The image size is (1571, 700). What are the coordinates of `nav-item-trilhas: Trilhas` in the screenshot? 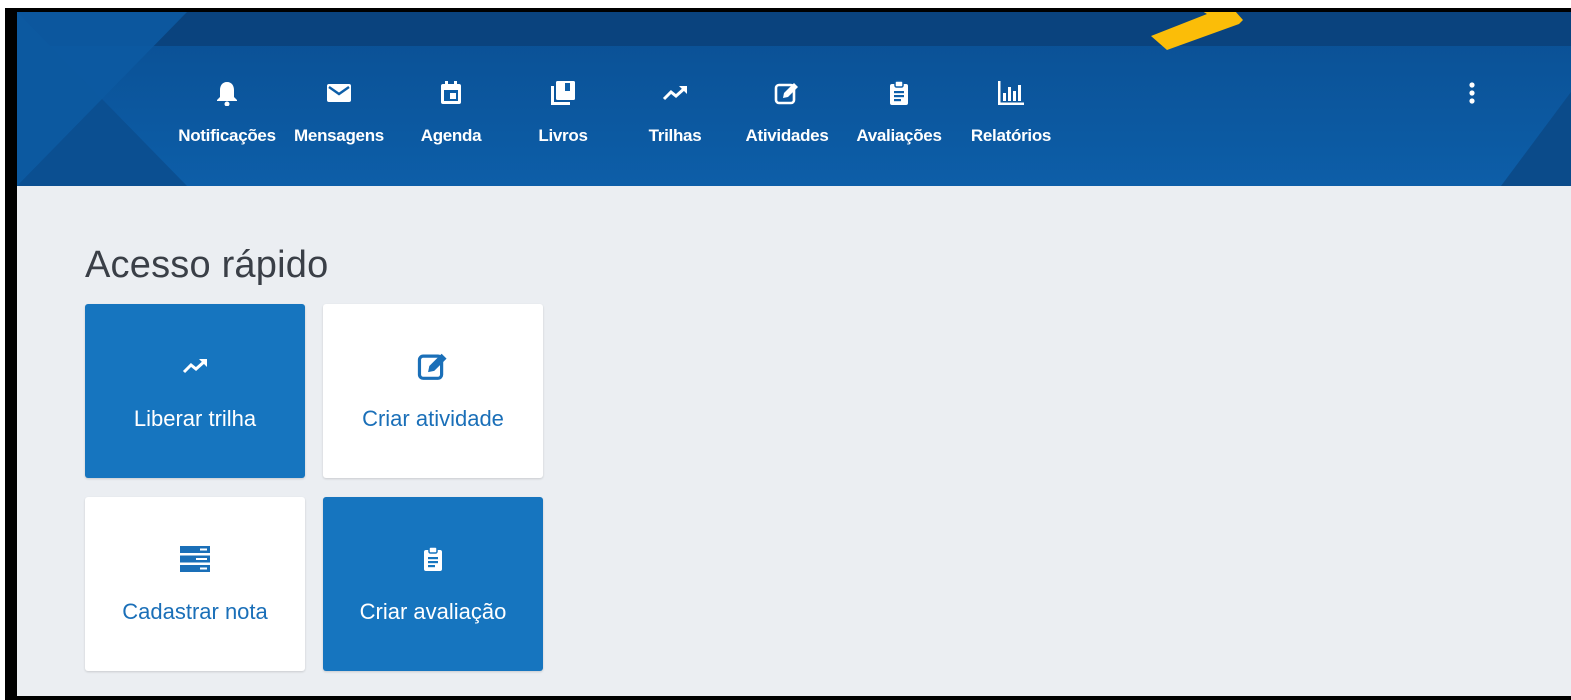 It's located at (675, 118).